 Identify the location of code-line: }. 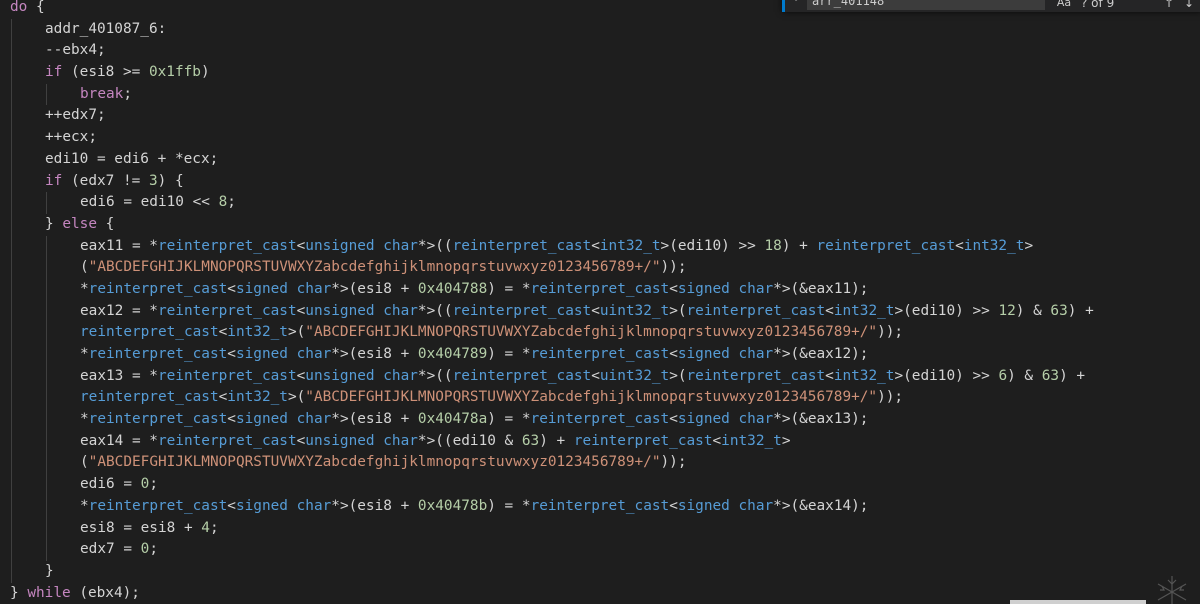
(600, 571).